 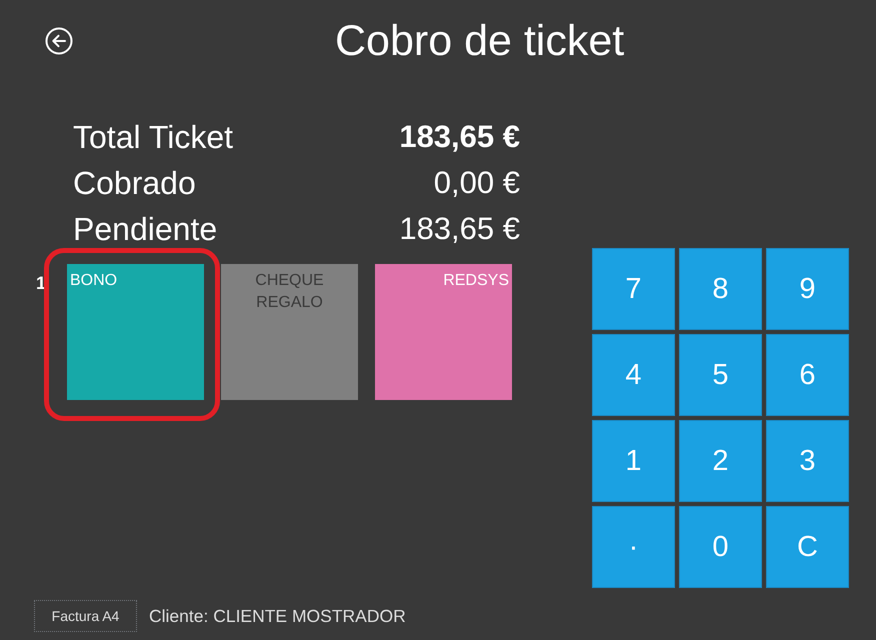 What do you see at coordinates (145, 229) in the screenshot?
I see `summary-label: Pendiente` at bounding box center [145, 229].